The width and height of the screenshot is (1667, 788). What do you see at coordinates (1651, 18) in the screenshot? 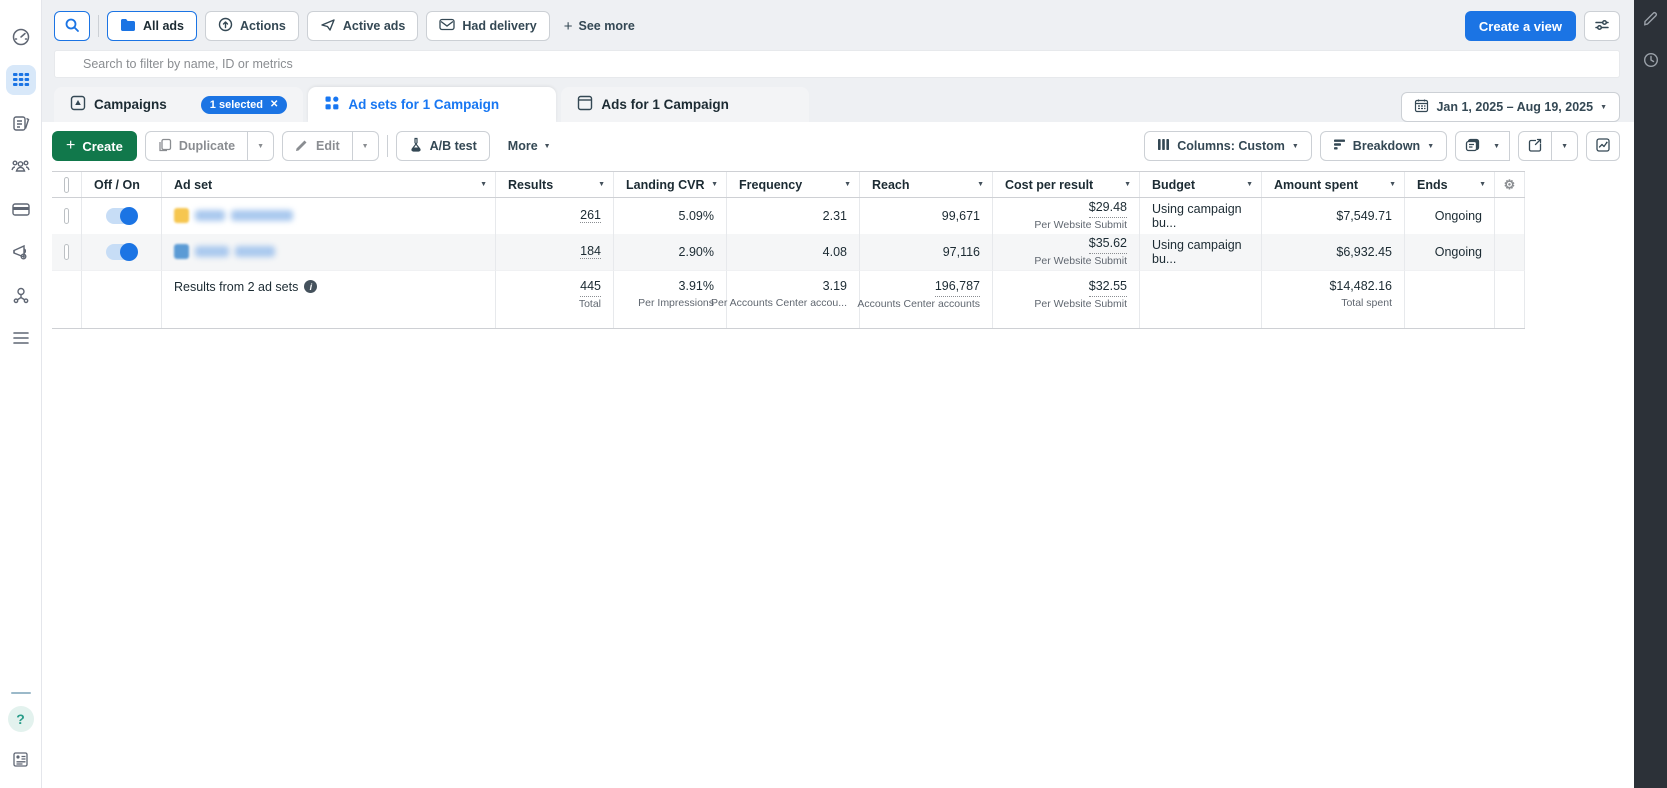
I see `edit-pencil-icon` at bounding box center [1651, 18].